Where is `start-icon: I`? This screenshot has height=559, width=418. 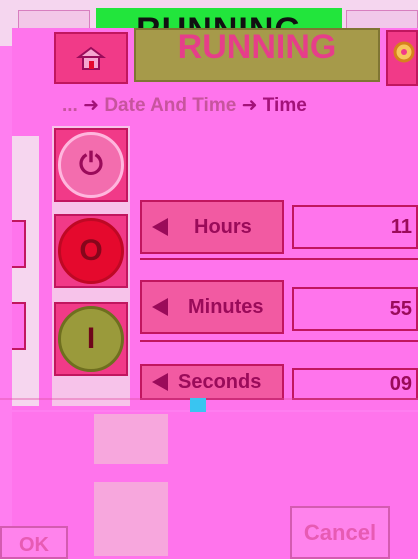 start-icon: I is located at coordinates (91, 339).